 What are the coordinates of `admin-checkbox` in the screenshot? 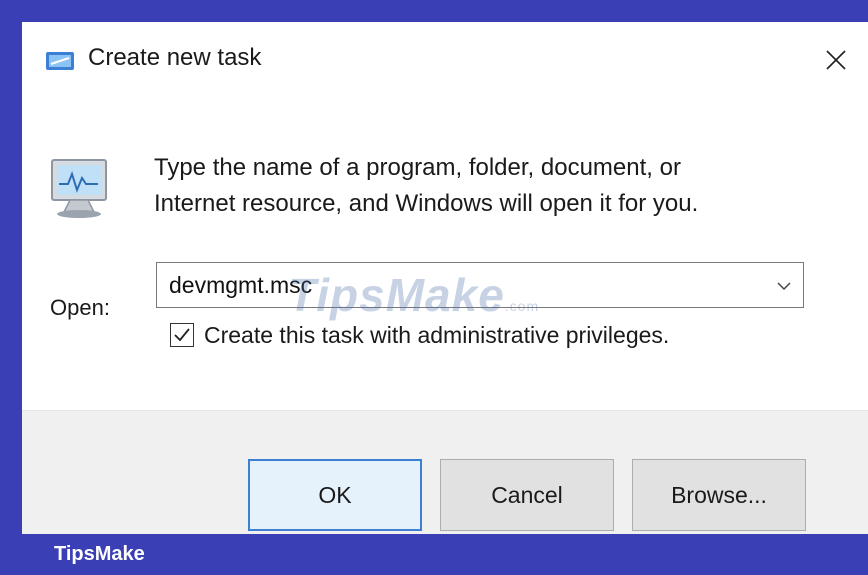 It's located at (182, 335).